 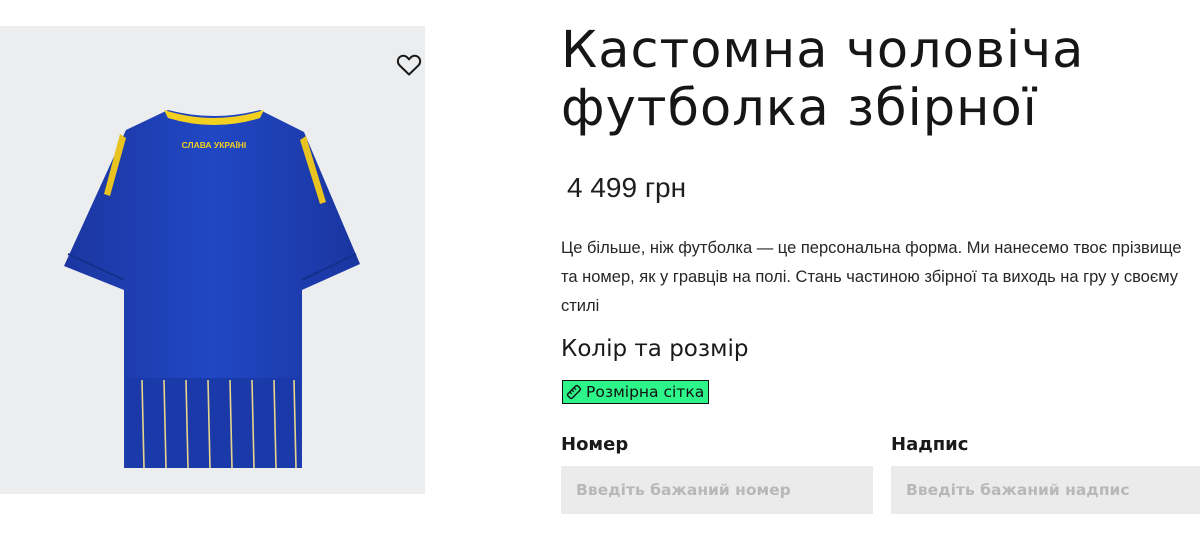 I want to click on color-size-heading: Колір та розмір, so click(x=655, y=349).